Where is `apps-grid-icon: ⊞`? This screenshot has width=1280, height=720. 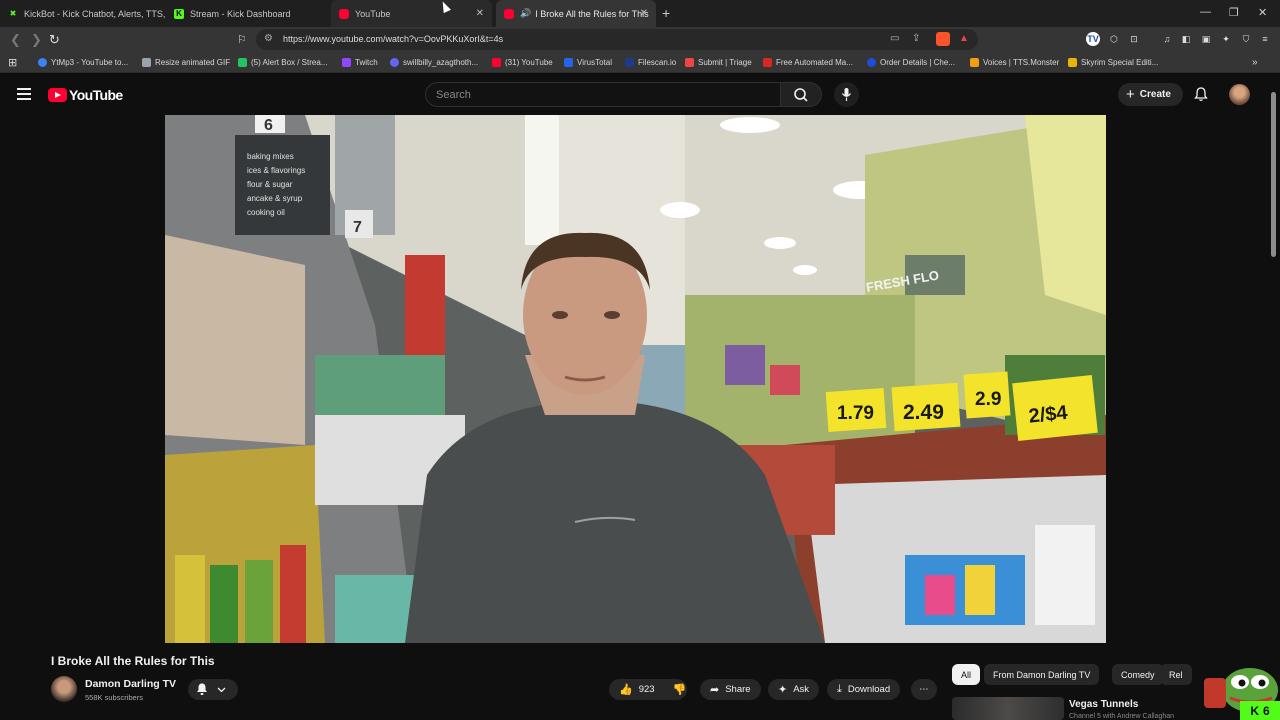 apps-grid-icon: ⊞ is located at coordinates (12, 62).